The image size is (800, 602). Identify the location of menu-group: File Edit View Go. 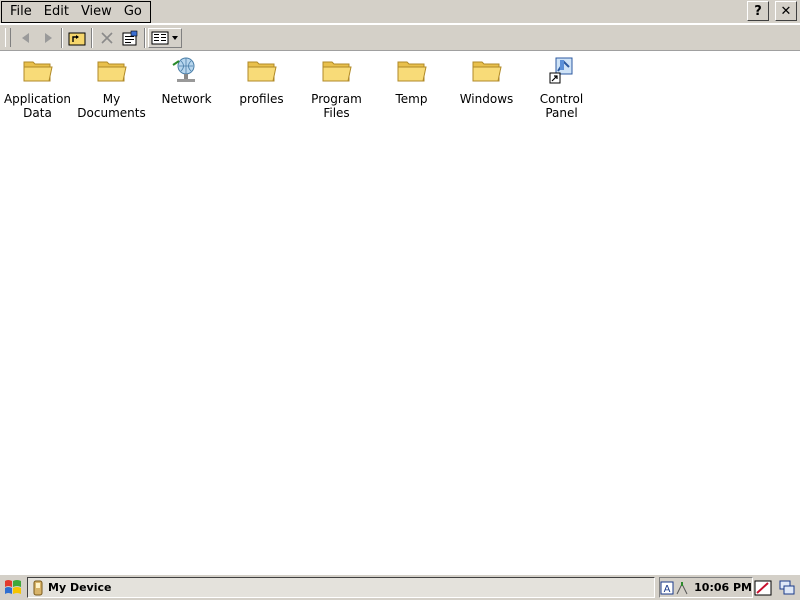
(76, 12).